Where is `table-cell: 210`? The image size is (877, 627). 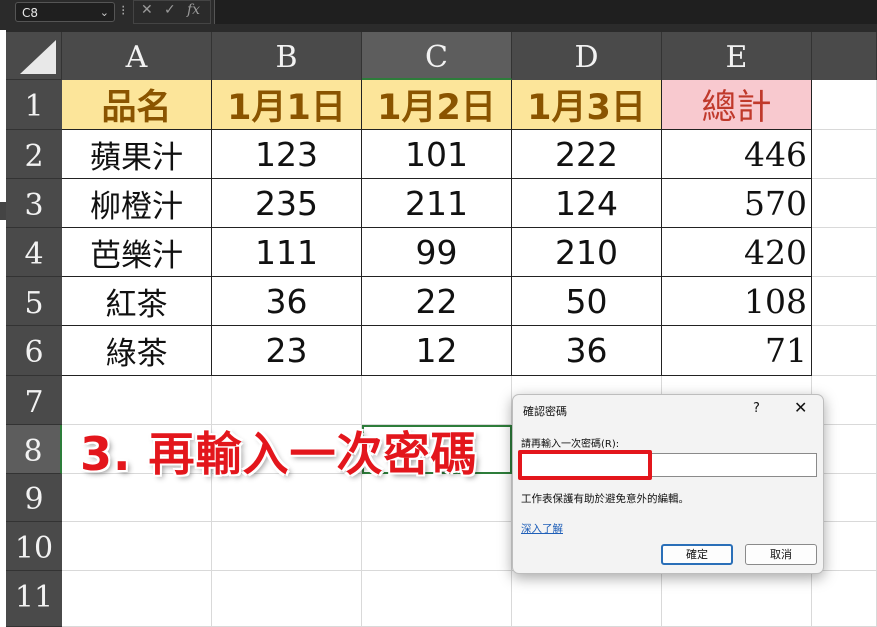
table-cell: 210 is located at coordinates (587, 252).